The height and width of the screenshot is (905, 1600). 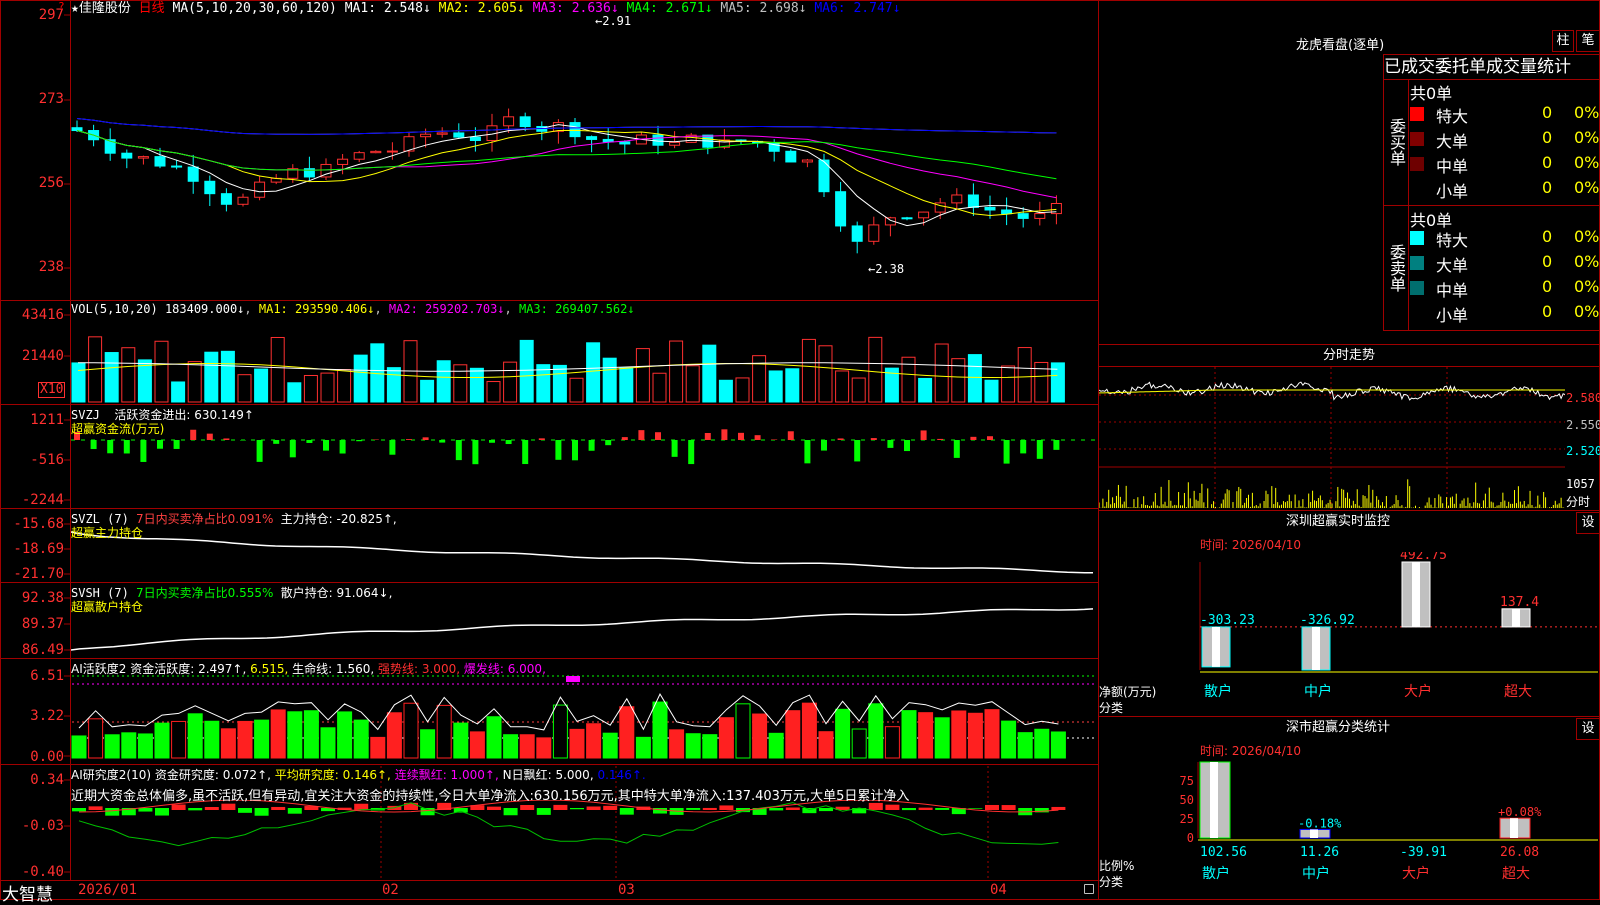 I want to click on bar-value-label: 11.26, so click(x=1319, y=852).